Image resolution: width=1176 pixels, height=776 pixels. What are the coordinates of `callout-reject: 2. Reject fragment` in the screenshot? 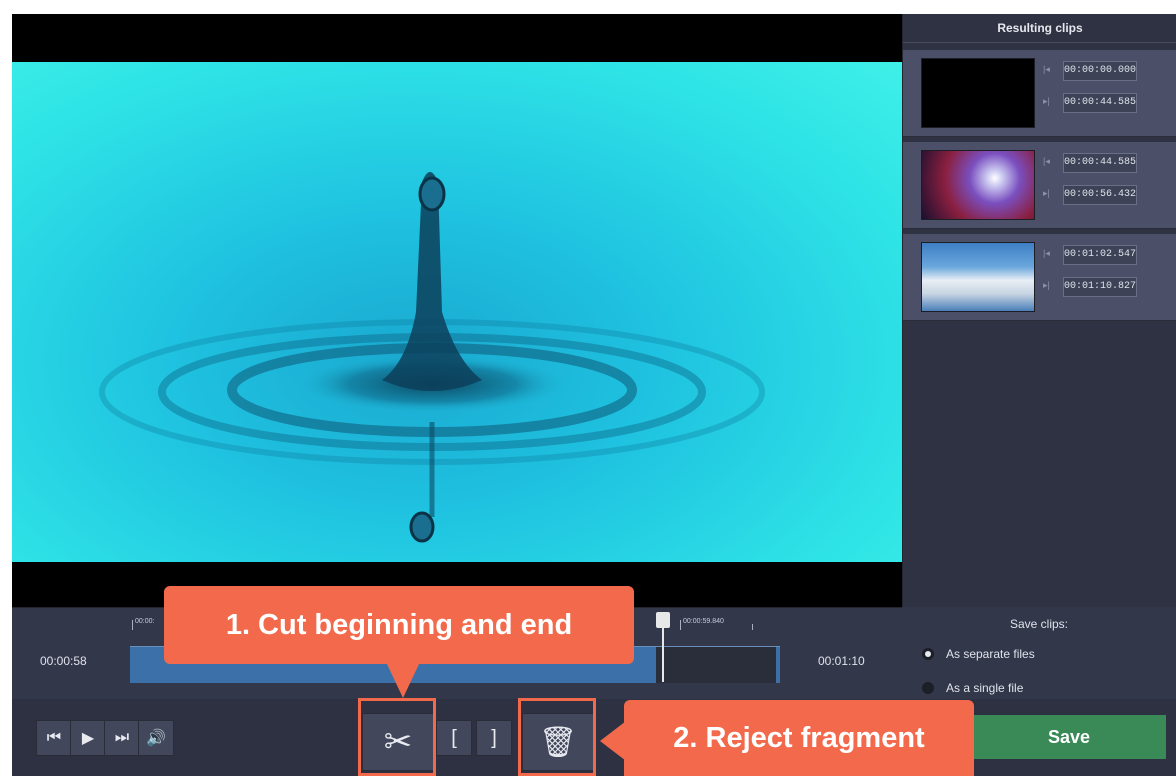 It's located at (799, 738).